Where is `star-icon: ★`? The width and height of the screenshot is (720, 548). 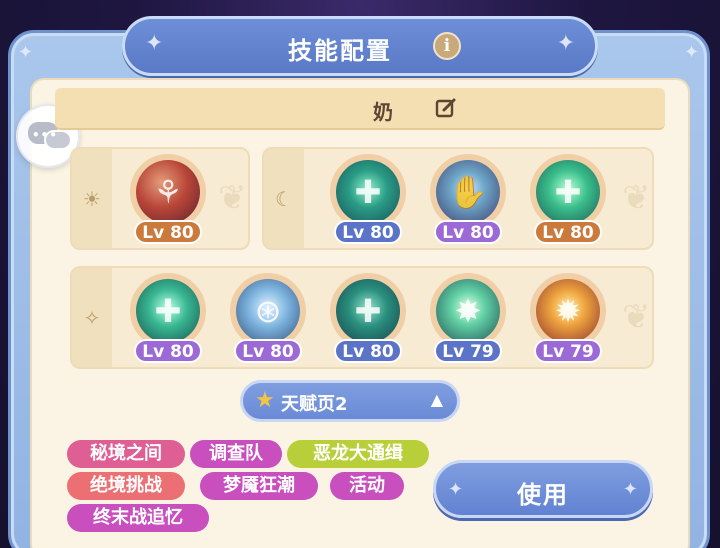 star-icon: ★ is located at coordinates (265, 400).